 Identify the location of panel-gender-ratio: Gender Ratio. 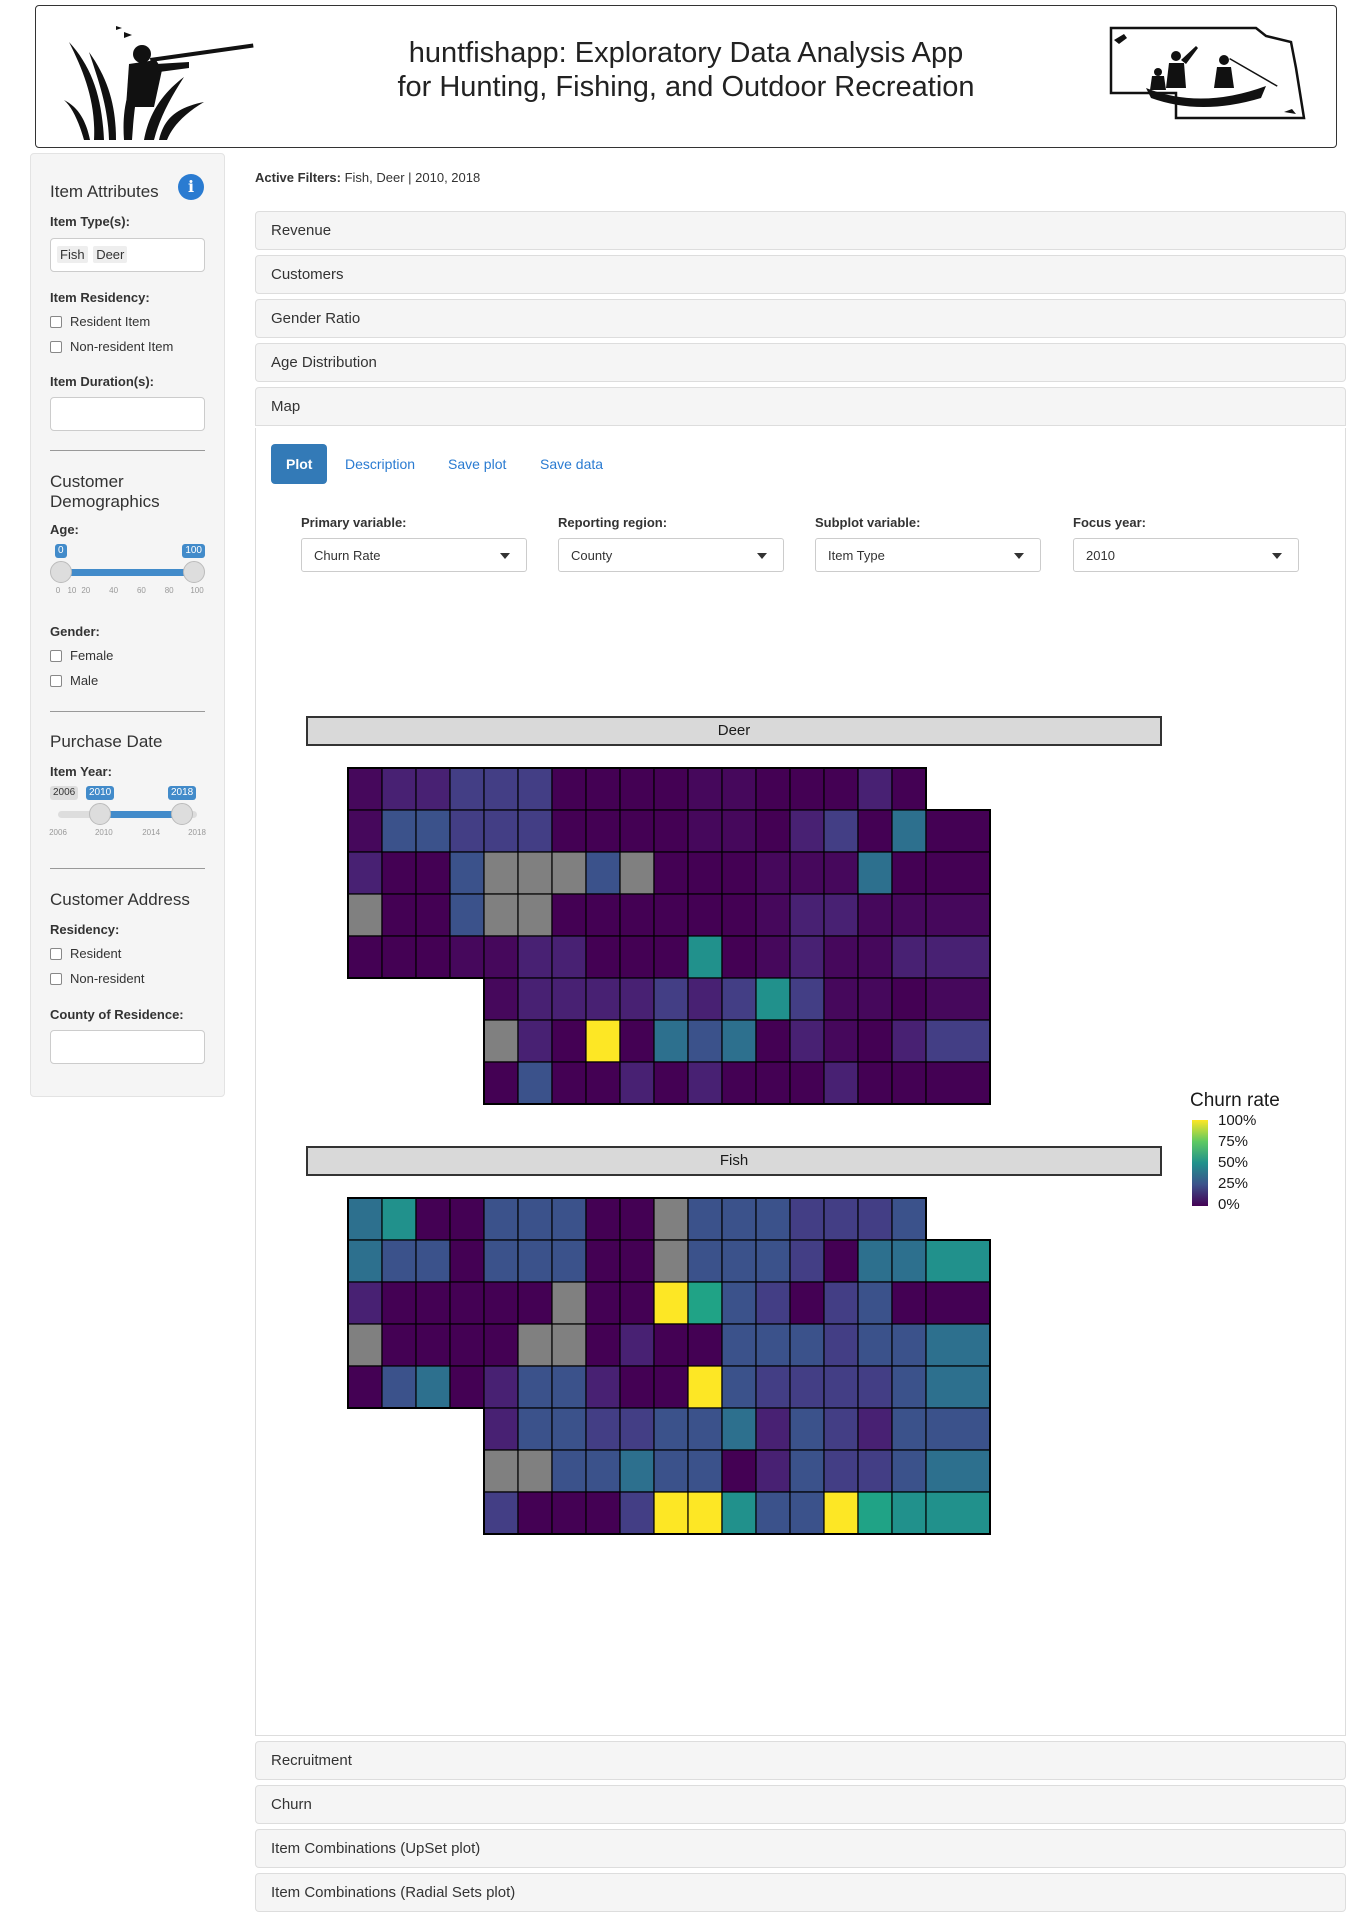
(800, 318).